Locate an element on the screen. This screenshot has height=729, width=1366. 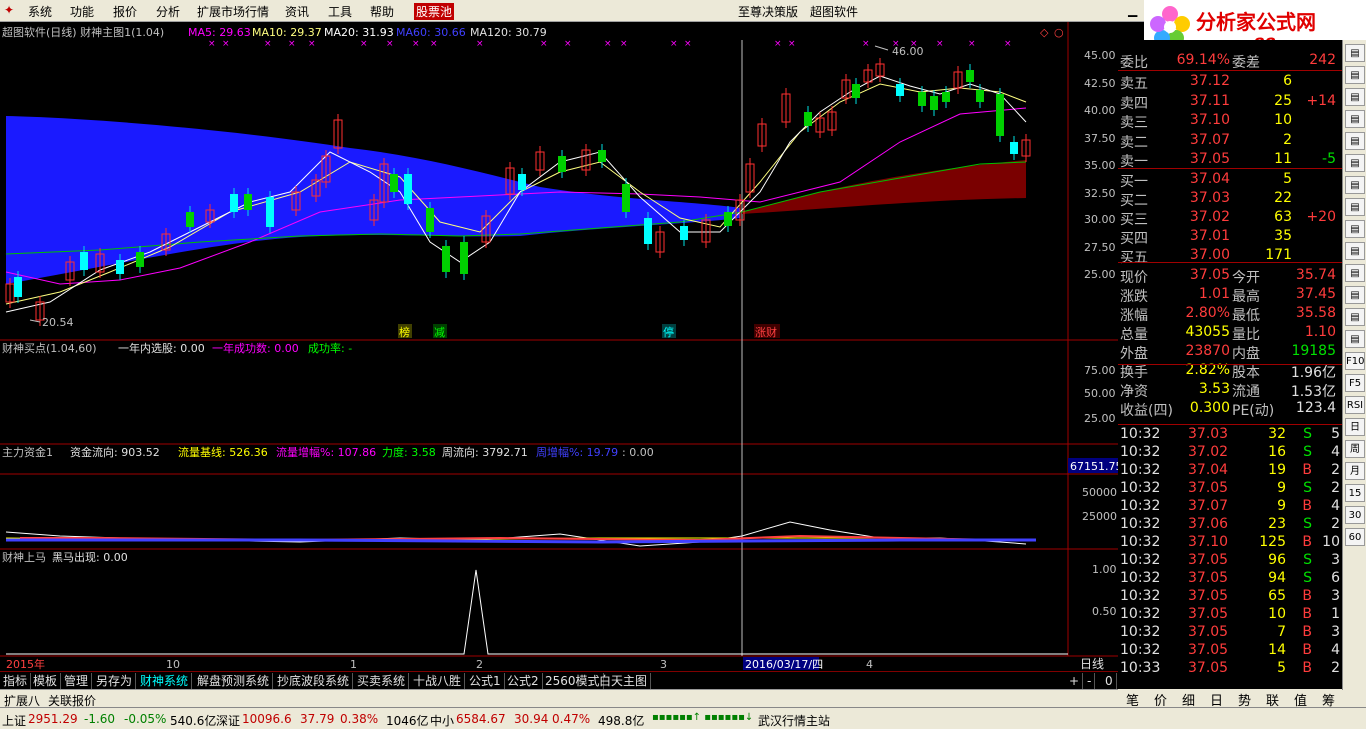
quote-row: 总量 43055 量比 1.10 is located at coordinates (1230, 333).